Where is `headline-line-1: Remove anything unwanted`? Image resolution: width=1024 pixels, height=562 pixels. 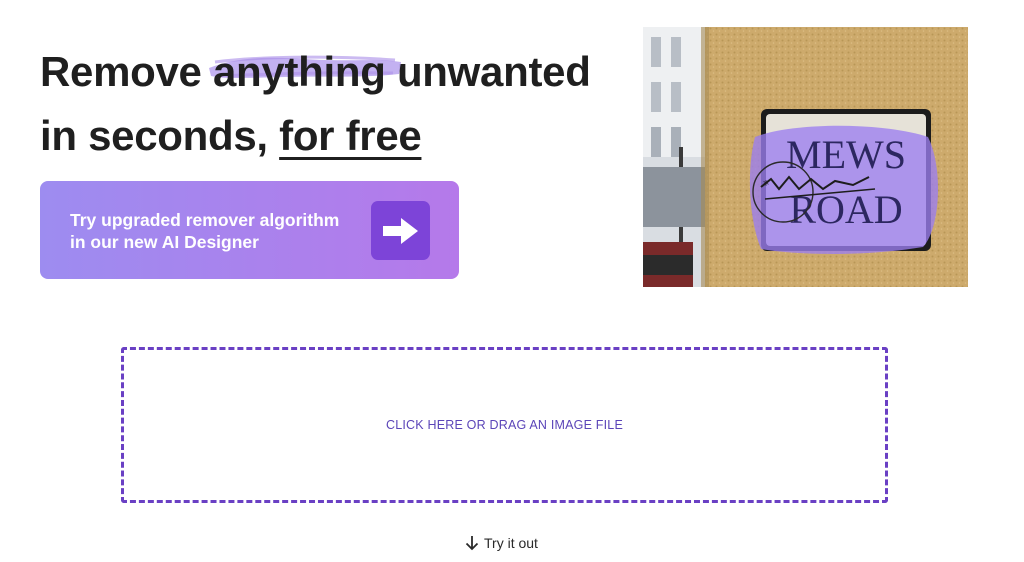 headline-line-1: Remove anything unwanted is located at coordinates (315, 72).